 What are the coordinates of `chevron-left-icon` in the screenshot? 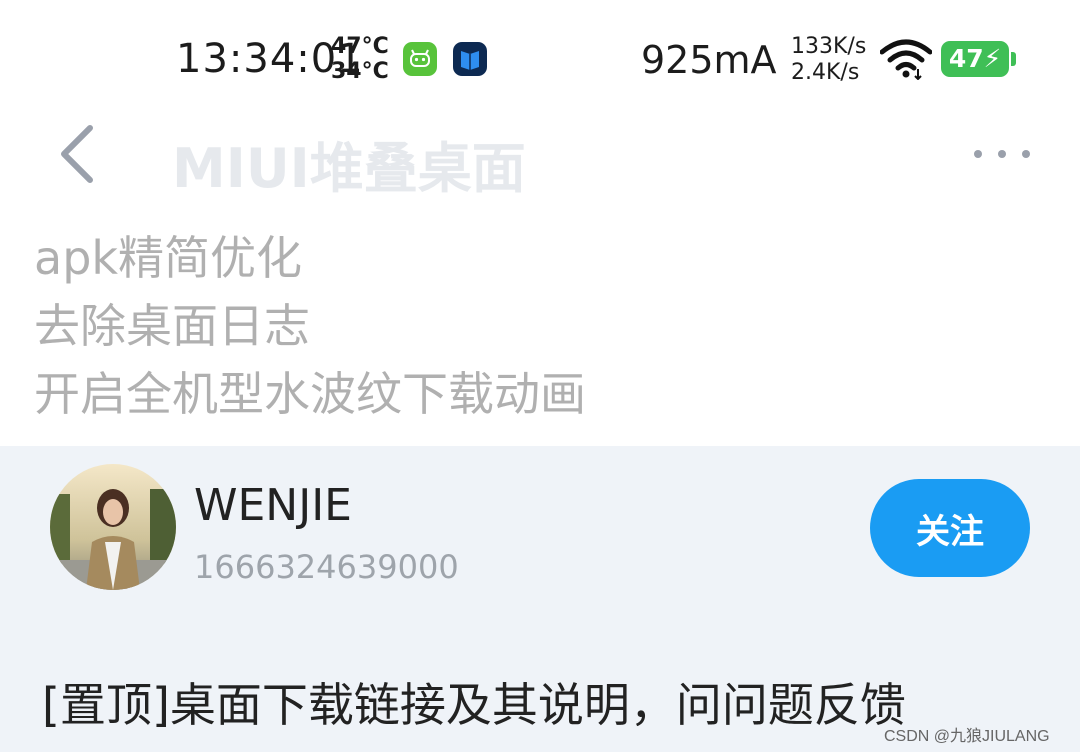 It's located at (78, 154).